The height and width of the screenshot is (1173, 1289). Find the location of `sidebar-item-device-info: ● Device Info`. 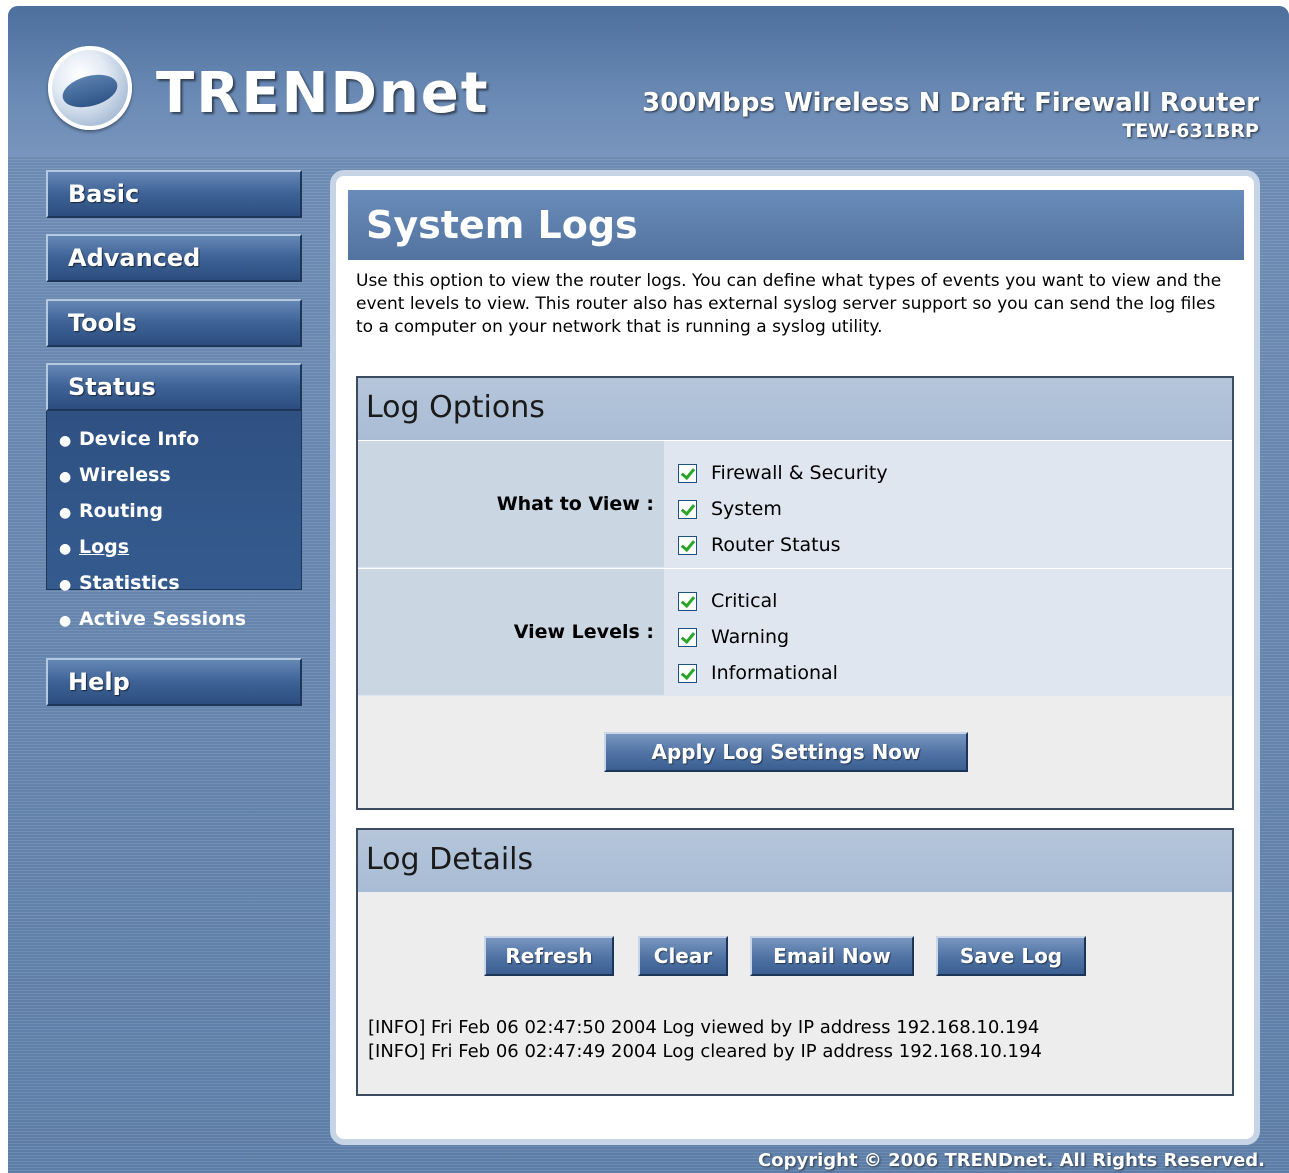

sidebar-item-device-info: ● Device Info is located at coordinates (152, 441).